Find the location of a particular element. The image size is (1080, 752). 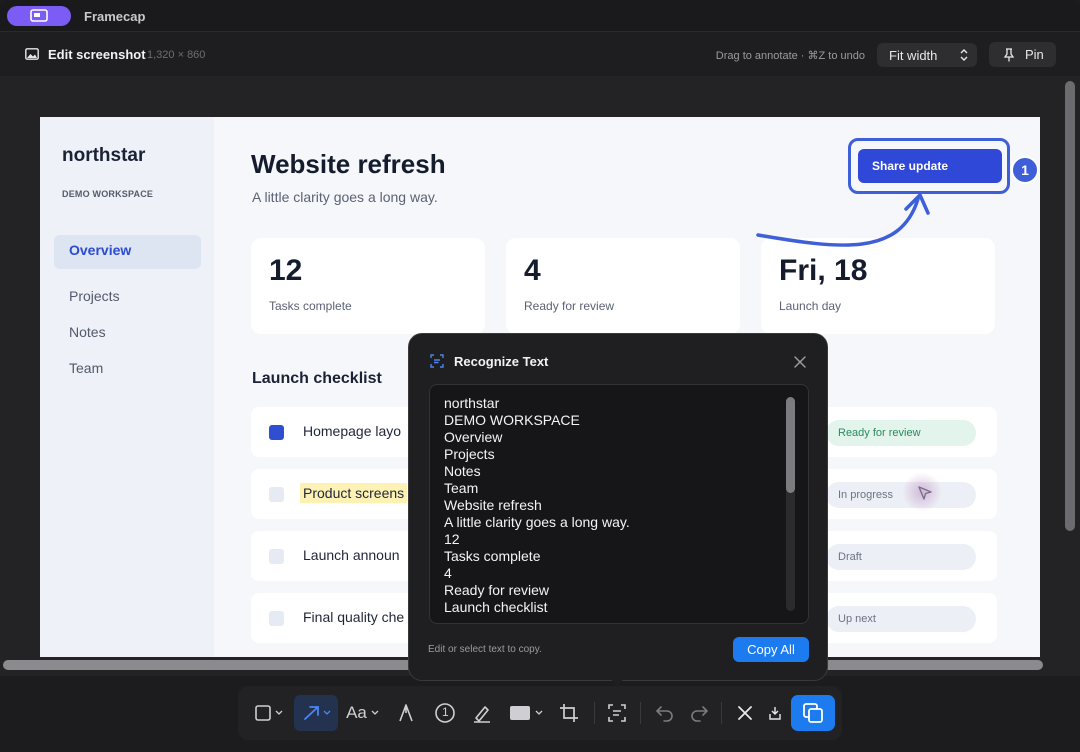

highlighter-icon is located at coordinates (482, 714).